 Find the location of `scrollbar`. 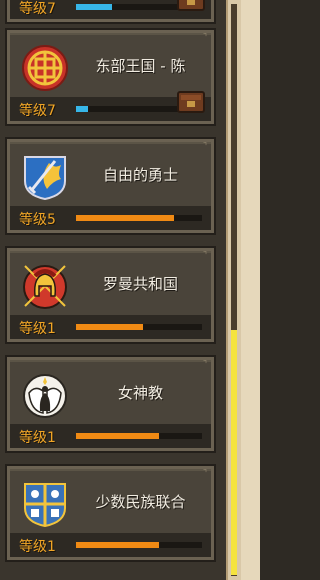

scrollbar is located at coordinates (243, 290).